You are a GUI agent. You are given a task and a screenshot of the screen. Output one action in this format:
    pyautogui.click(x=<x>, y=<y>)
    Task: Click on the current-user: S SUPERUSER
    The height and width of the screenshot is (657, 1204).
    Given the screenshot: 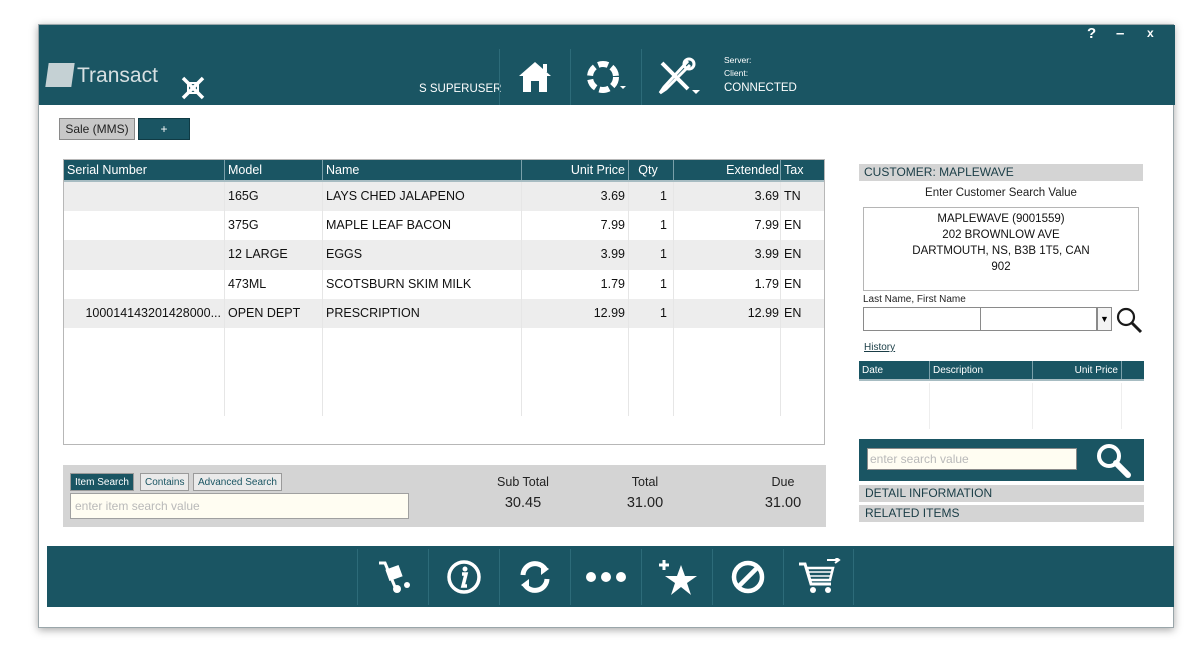 What is the action you would take?
    pyautogui.click(x=460, y=89)
    